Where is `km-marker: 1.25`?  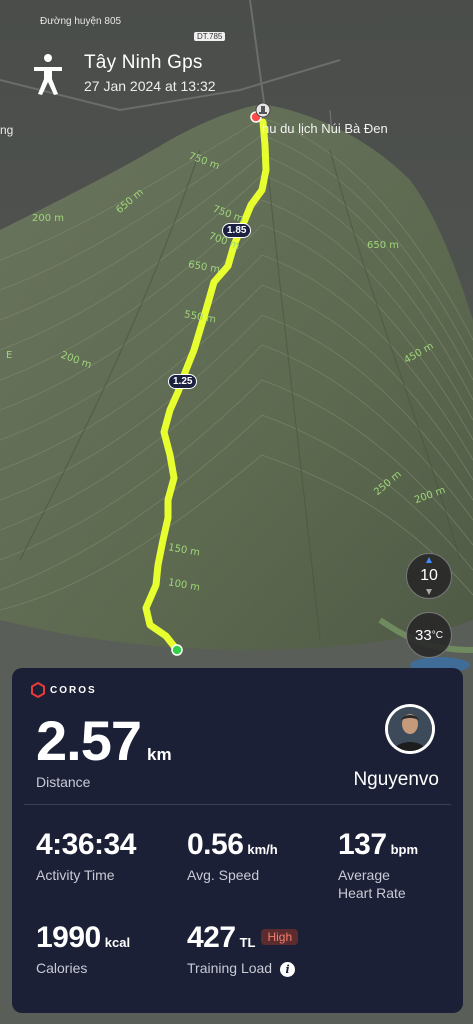
km-marker: 1.25 is located at coordinates (183, 381).